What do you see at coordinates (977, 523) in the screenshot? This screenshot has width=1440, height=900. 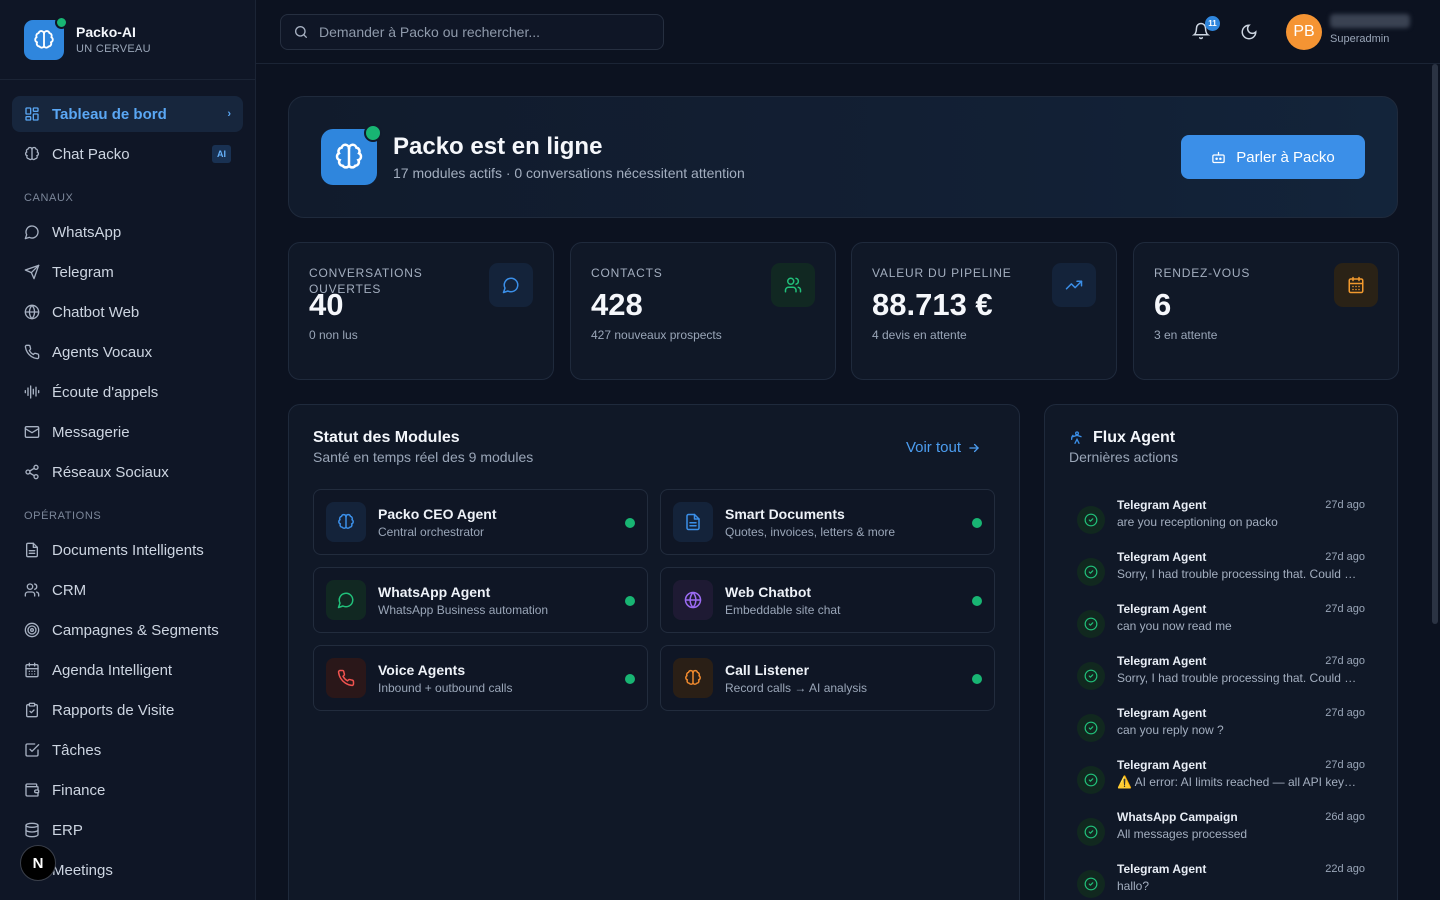 I see `module-status-dot` at bounding box center [977, 523].